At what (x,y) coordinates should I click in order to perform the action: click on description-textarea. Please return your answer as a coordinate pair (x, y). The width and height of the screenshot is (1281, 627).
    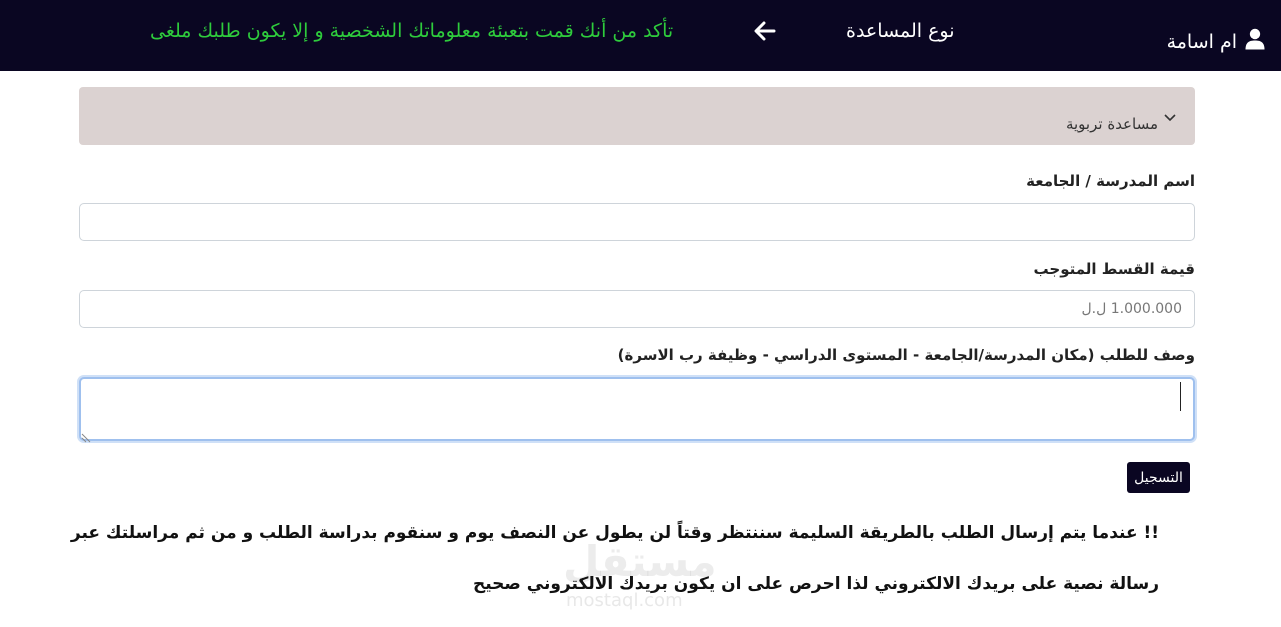
    Looking at the image, I should click on (637, 409).